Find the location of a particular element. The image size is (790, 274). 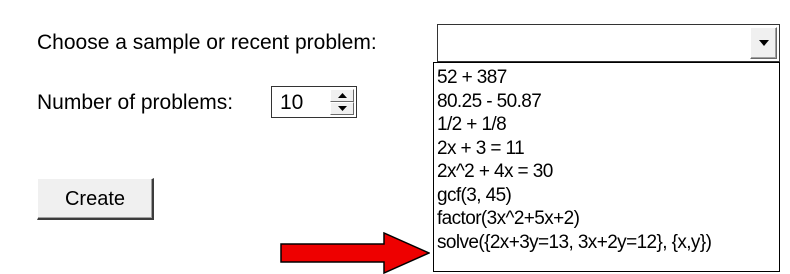

triangle-up-icon is located at coordinates (342, 95).